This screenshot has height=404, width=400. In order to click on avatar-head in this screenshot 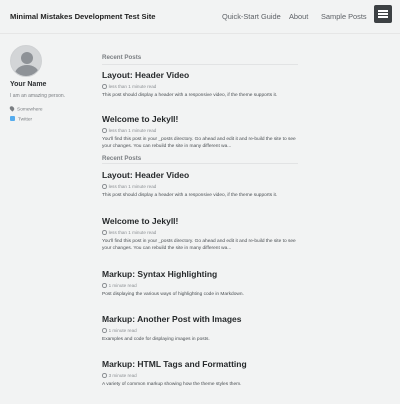, I will do `click(27, 58)`.